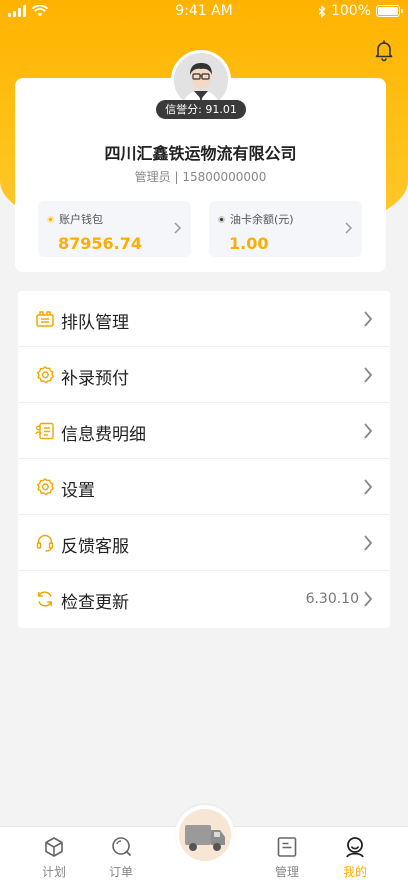 The height and width of the screenshot is (883, 408). Describe the element at coordinates (45, 319) in the screenshot. I see `queue-icon` at that location.